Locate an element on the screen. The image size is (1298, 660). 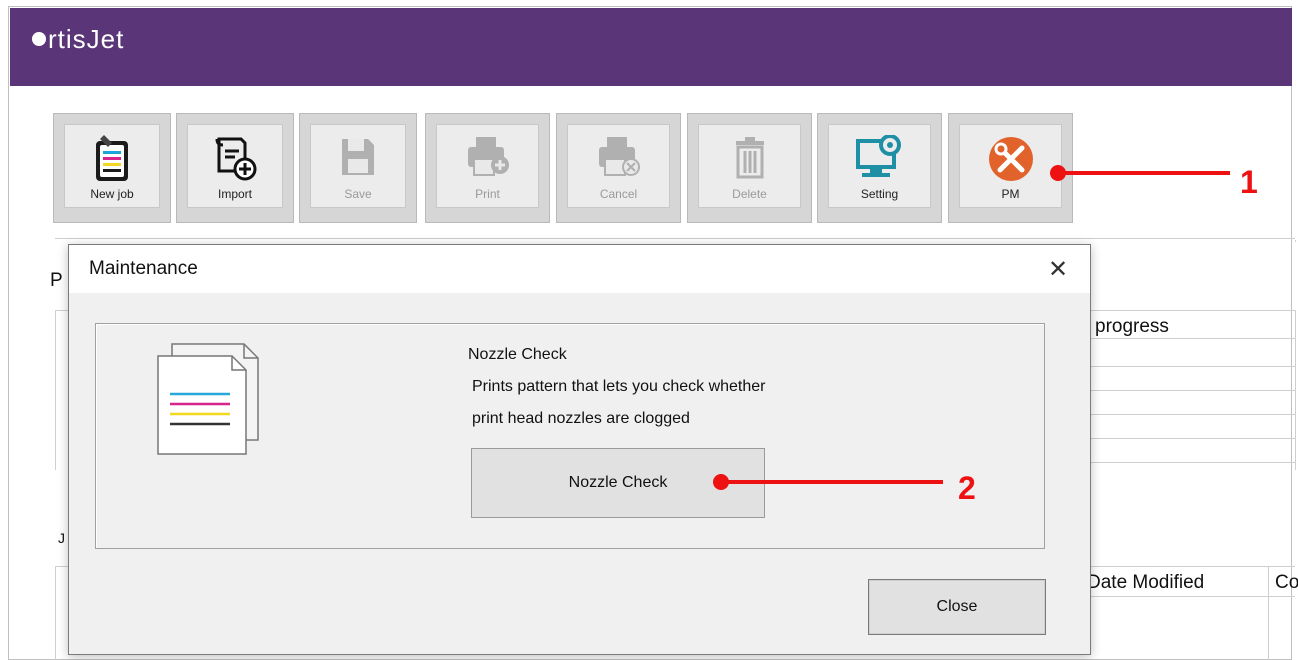
table2-header-divider is located at coordinates (1187, 596).